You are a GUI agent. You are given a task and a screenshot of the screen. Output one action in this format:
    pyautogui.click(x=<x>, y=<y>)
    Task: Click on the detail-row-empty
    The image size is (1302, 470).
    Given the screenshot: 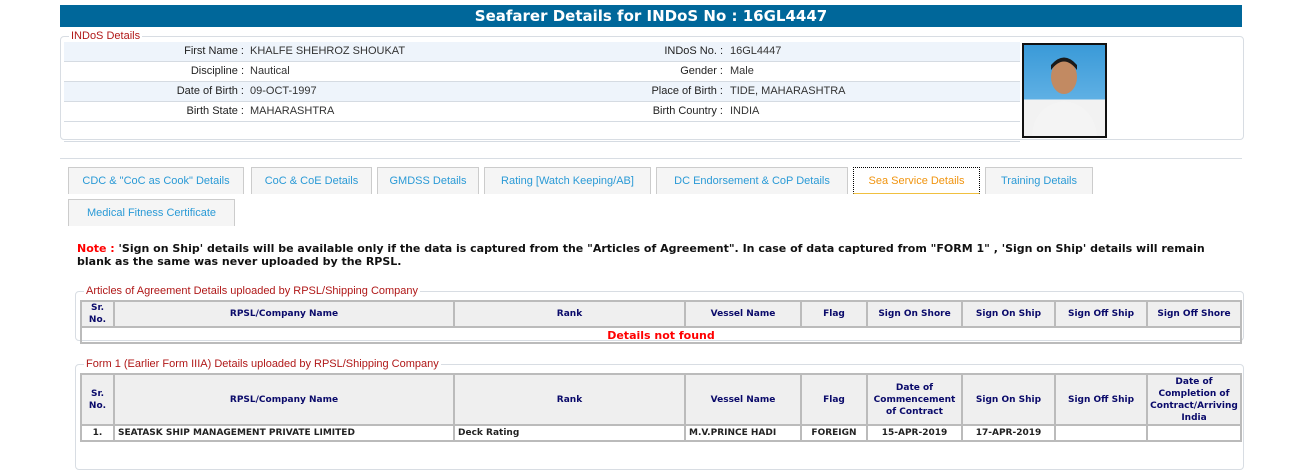 What is the action you would take?
    pyautogui.click(x=542, y=132)
    